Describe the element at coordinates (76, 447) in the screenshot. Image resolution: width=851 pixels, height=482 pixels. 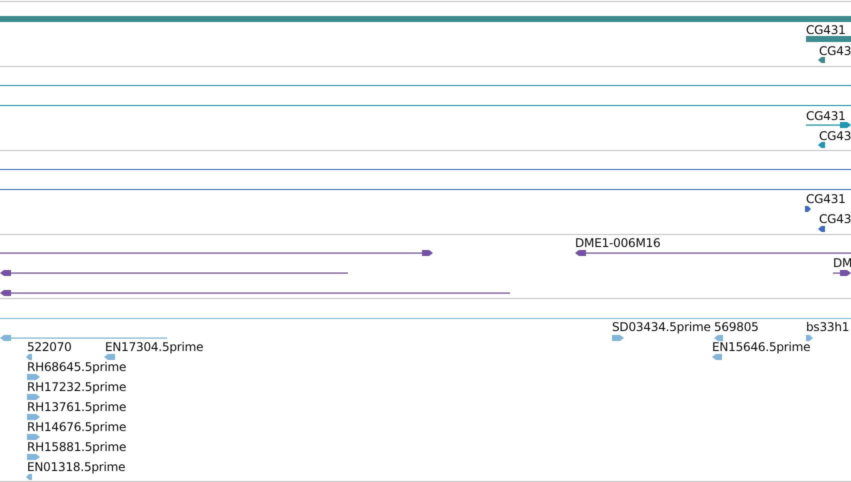
I see `feature-label: RH15881.5prime` at that location.